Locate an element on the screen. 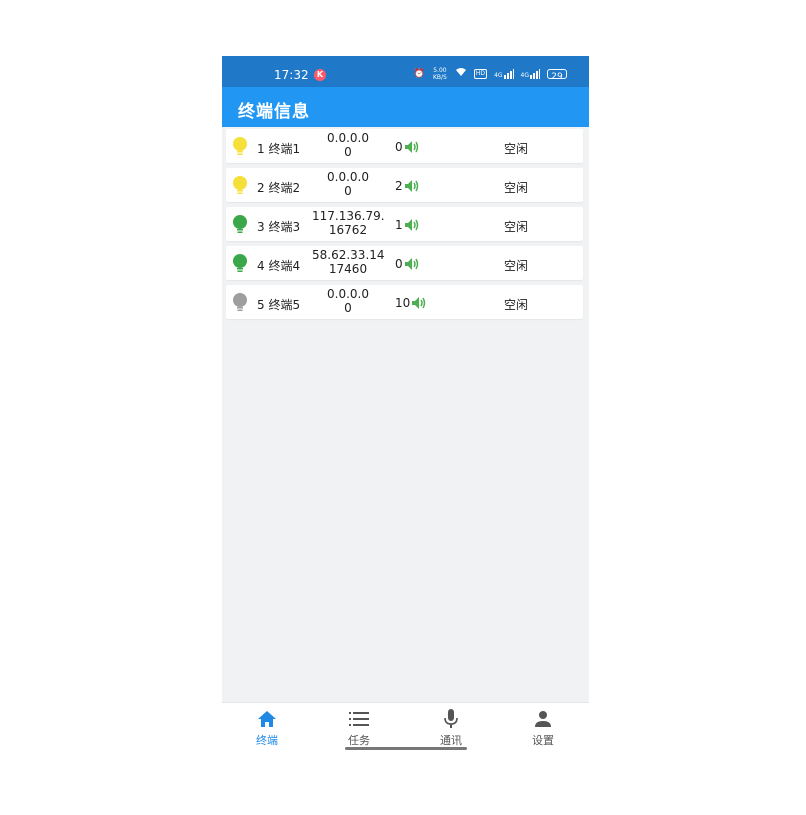  nav-label: 设置 is located at coordinates (543, 740).